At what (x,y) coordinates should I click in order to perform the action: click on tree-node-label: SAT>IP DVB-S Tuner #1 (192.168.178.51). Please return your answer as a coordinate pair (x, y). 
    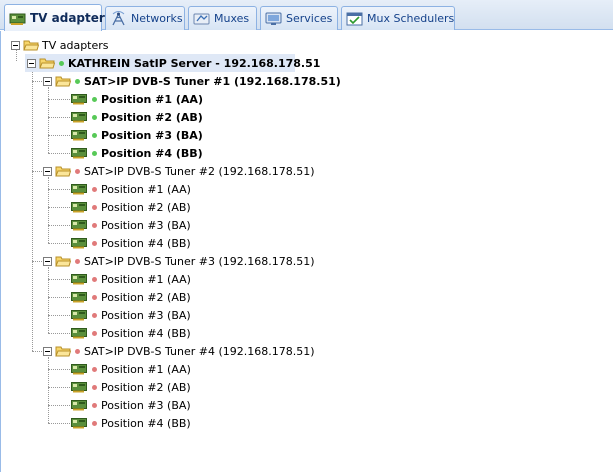
    Looking at the image, I should click on (212, 81).